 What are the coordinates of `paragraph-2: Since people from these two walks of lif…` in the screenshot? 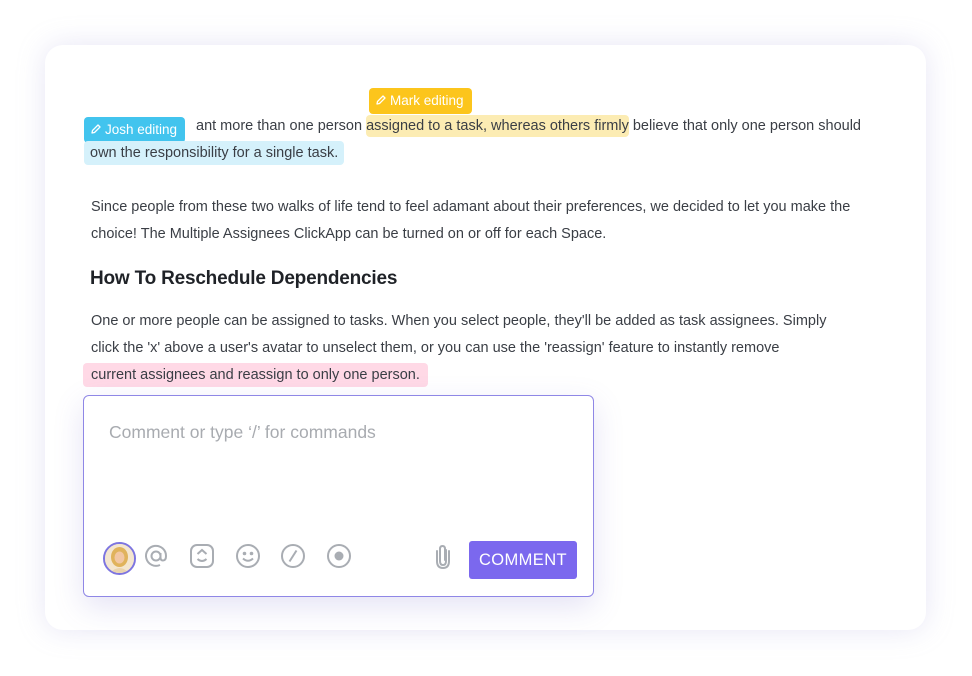 It's located at (471, 220).